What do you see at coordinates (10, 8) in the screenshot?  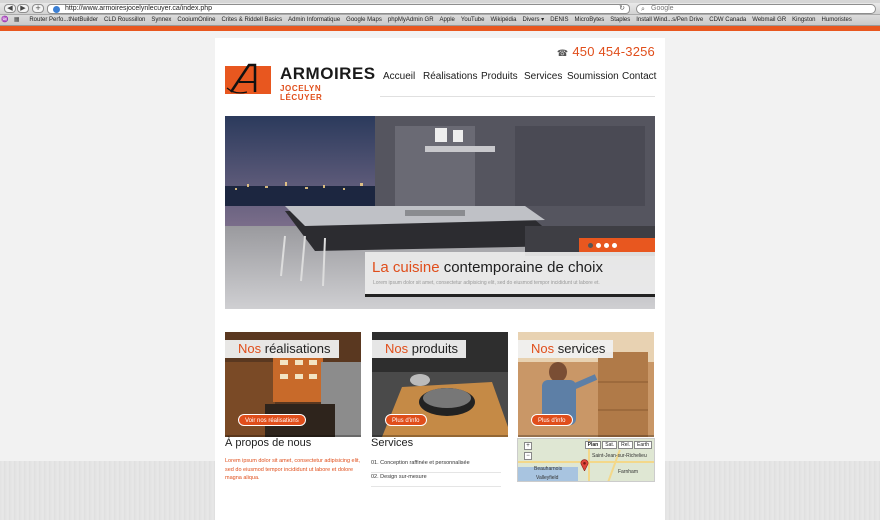 I see `back-icon: ◀` at bounding box center [10, 8].